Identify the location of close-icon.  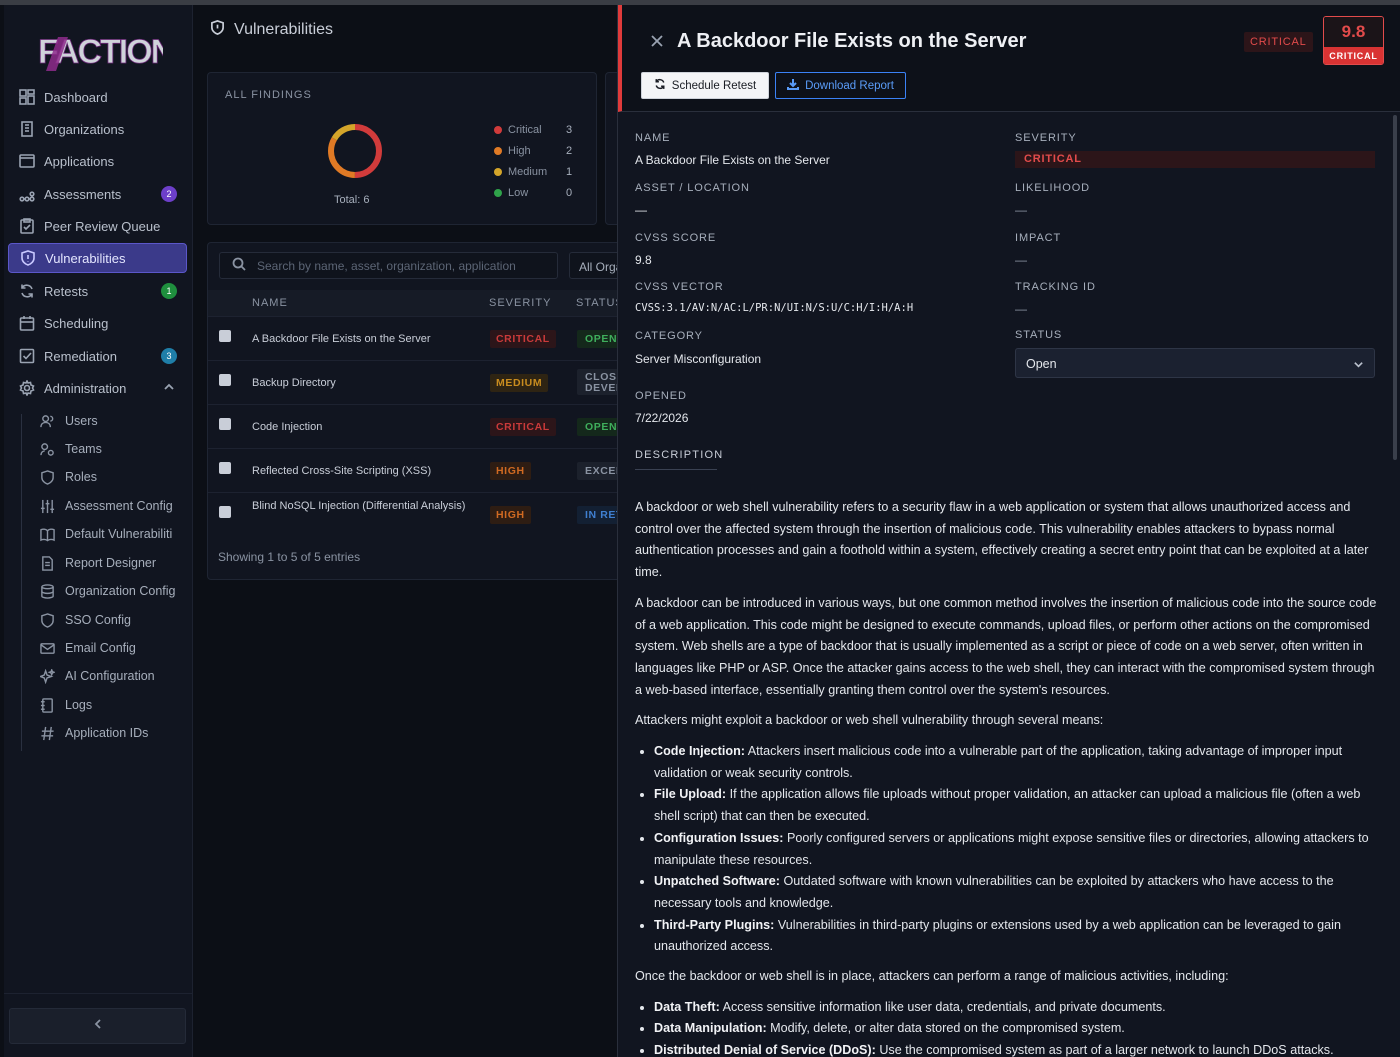
(657, 41).